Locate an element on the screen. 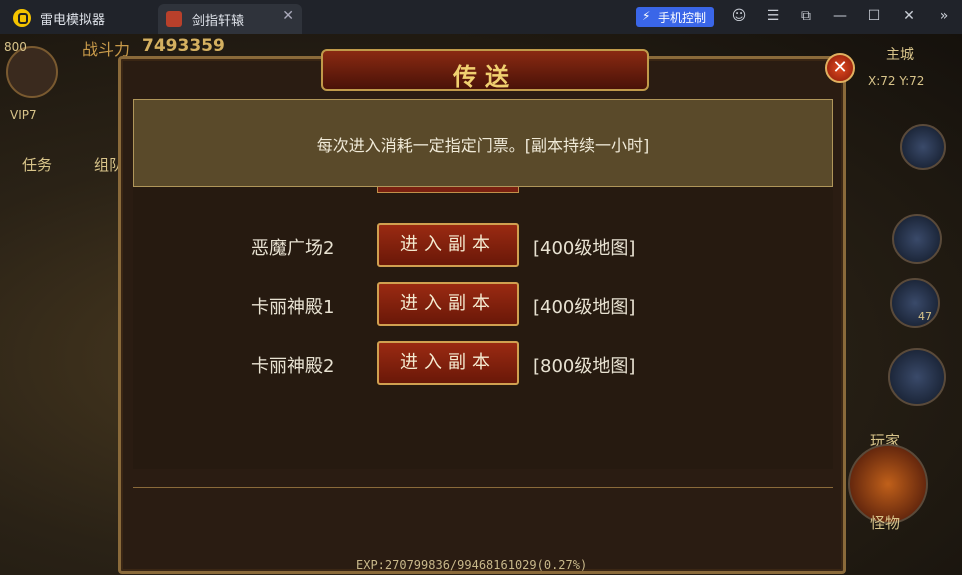 The width and height of the screenshot is (962, 575). dungeon-name: 卡丽神殿1 is located at coordinates (293, 307).